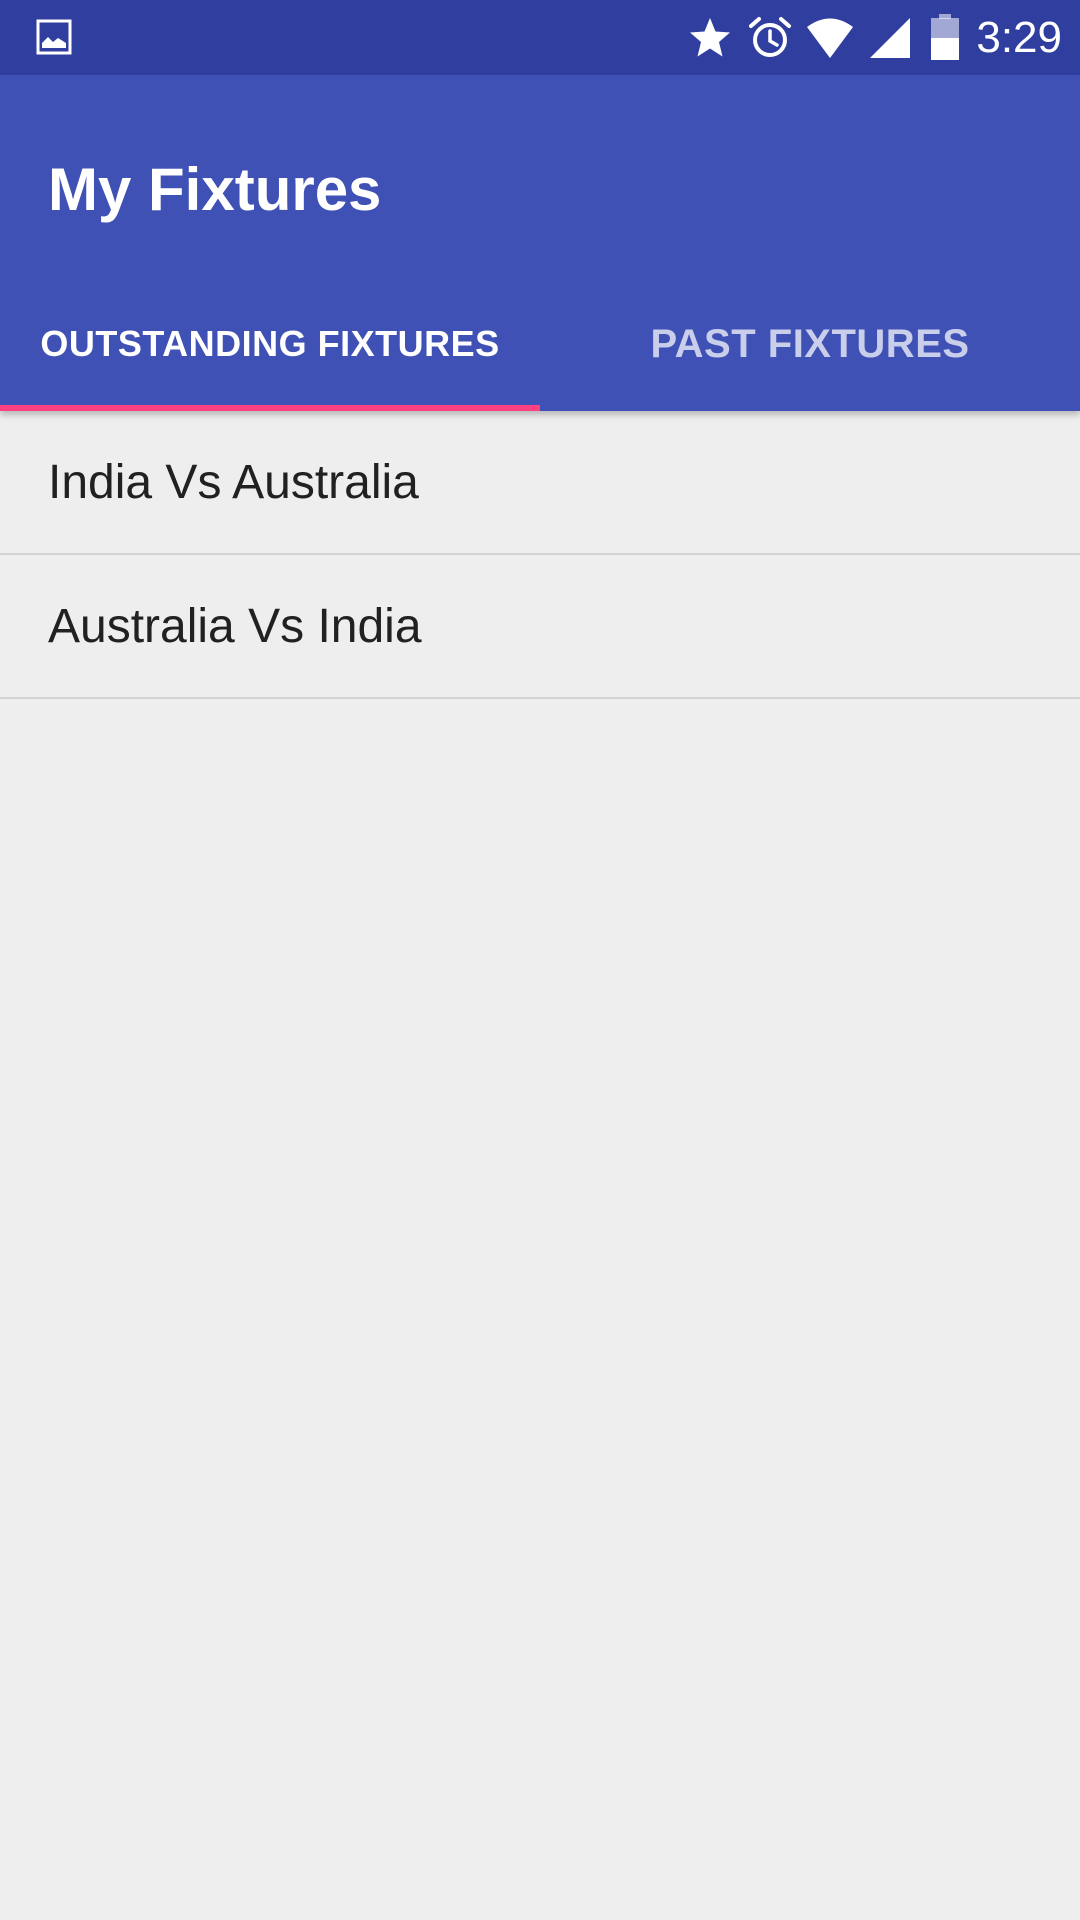 This screenshot has height=1920, width=1080. What do you see at coordinates (810, 343) in the screenshot?
I see `tab-label: PAST FIXTURES` at bounding box center [810, 343].